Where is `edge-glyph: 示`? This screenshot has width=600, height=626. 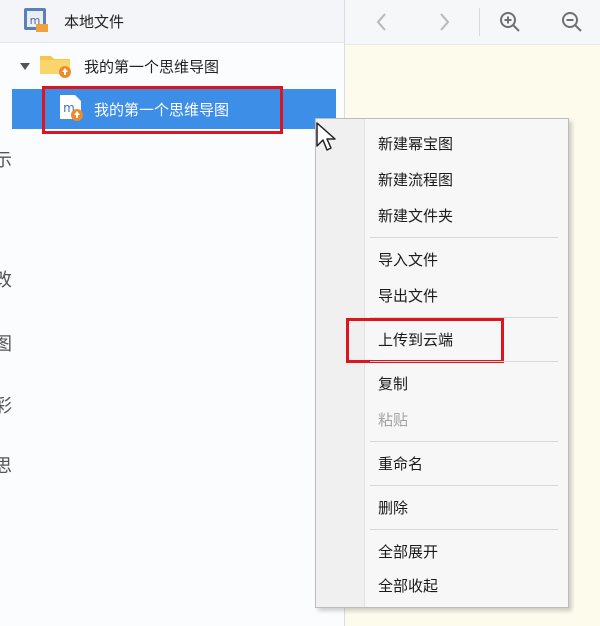
edge-glyph: 示 is located at coordinates (6, 160).